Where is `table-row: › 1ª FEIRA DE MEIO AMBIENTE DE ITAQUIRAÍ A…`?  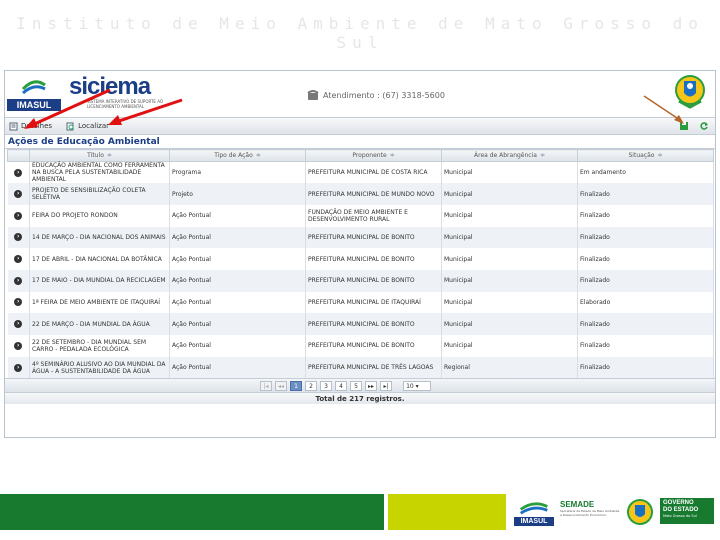
table-row: › 1ª FEIRA DE MEIO AMBIENTE DE ITAQUIRAÍ A… is located at coordinates (360, 302).